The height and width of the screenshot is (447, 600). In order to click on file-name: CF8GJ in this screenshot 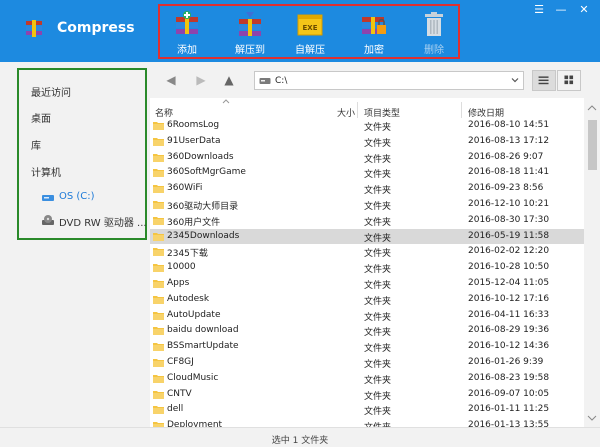, I will do `click(180, 361)`.